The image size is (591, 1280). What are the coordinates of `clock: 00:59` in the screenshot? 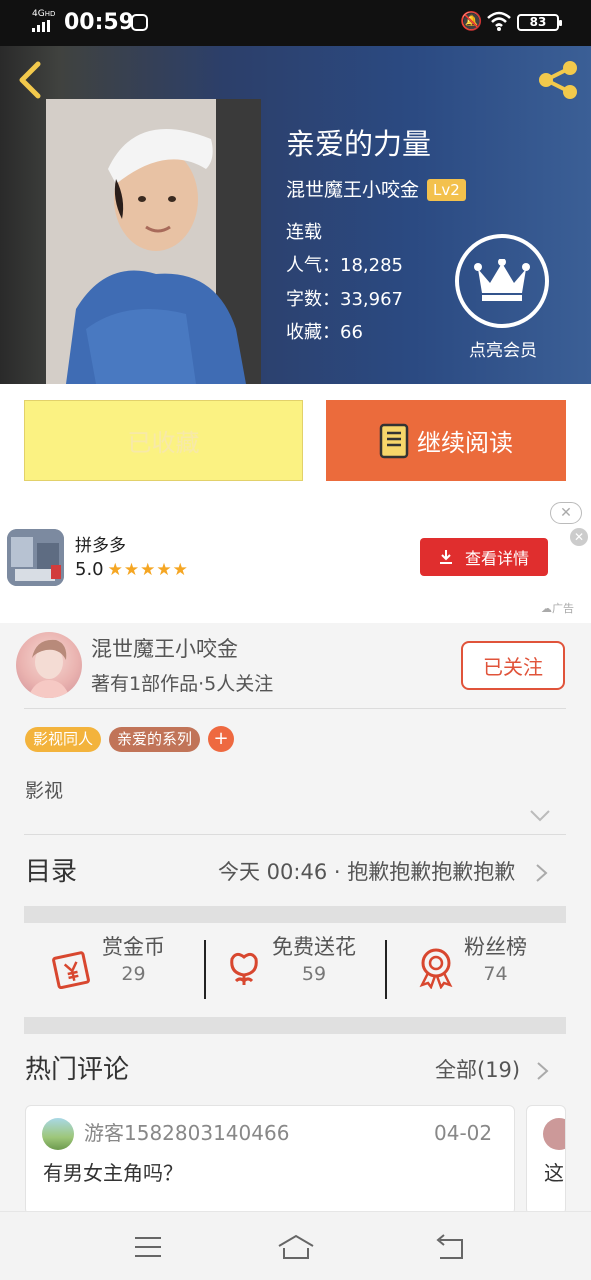 It's located at (99, 22).